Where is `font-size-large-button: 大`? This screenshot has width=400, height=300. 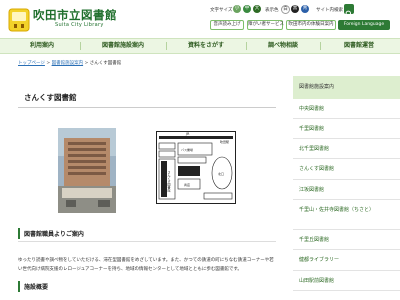 font-size-large-button: 大 is located at coordinates (257, 9).